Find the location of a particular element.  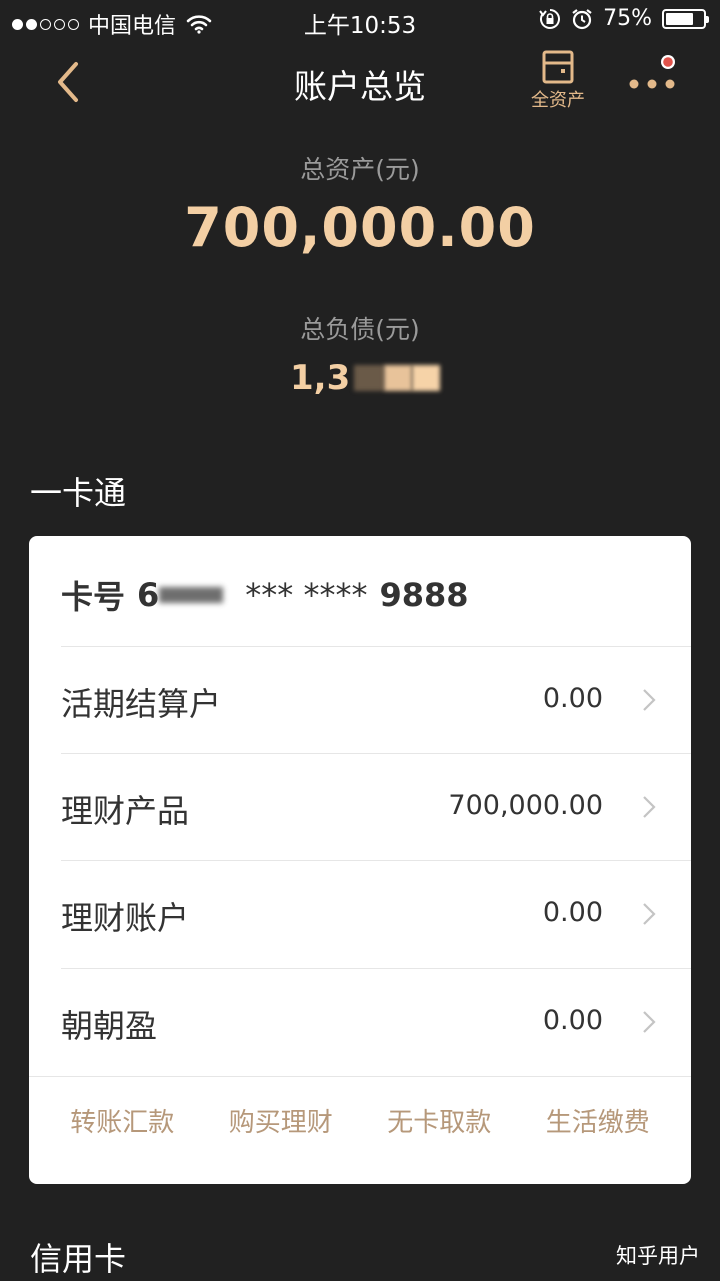

card-number-suffix: 9888 is located at coordinates (424, 595).